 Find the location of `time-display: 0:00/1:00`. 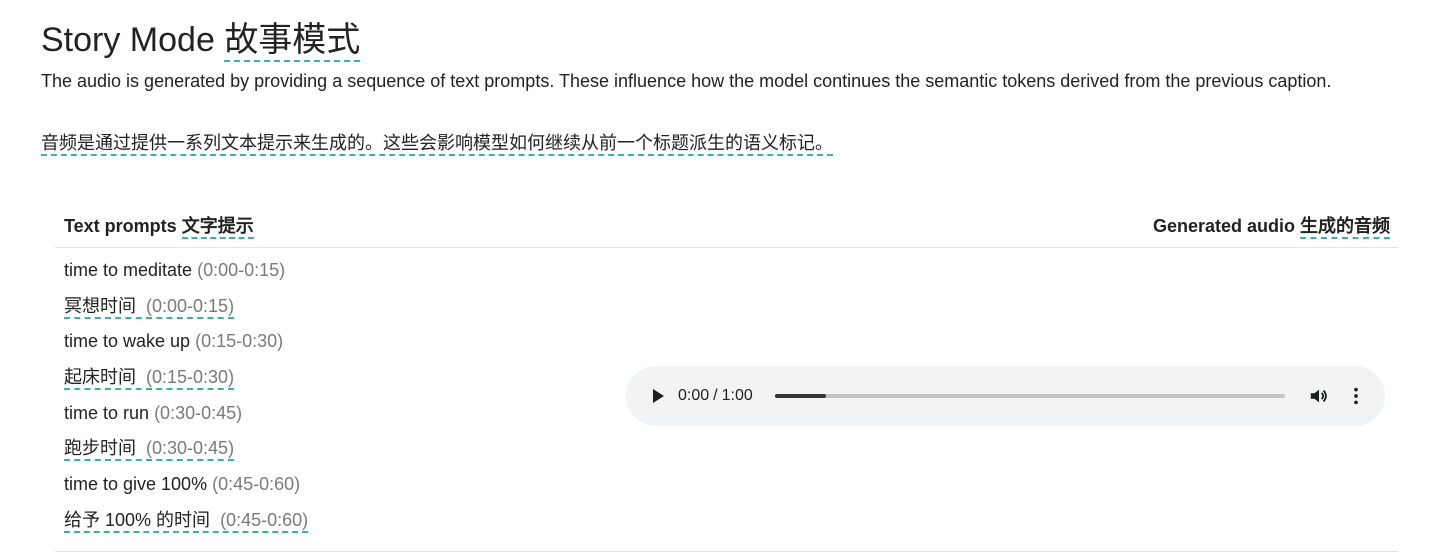

time-display: 0:00/1:00 is located at coordinates (715, 396).